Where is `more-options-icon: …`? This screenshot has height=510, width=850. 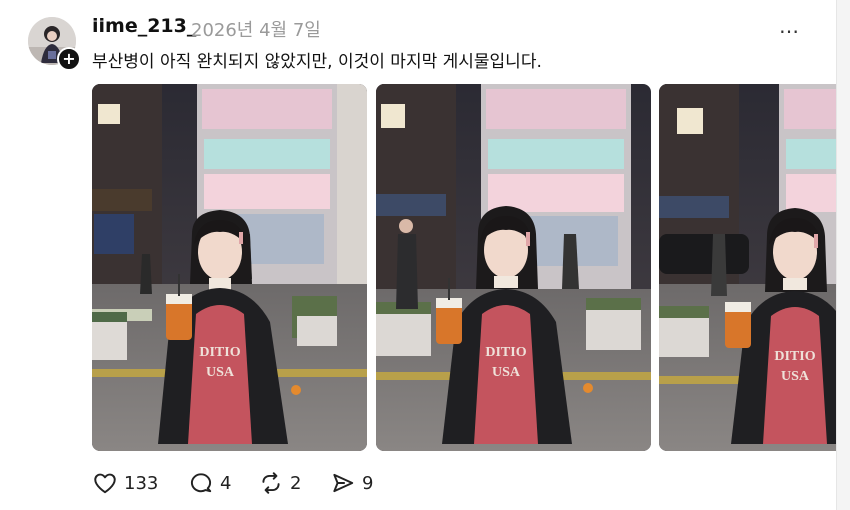 more-options-icon: … is located at coordinates (789, 26).